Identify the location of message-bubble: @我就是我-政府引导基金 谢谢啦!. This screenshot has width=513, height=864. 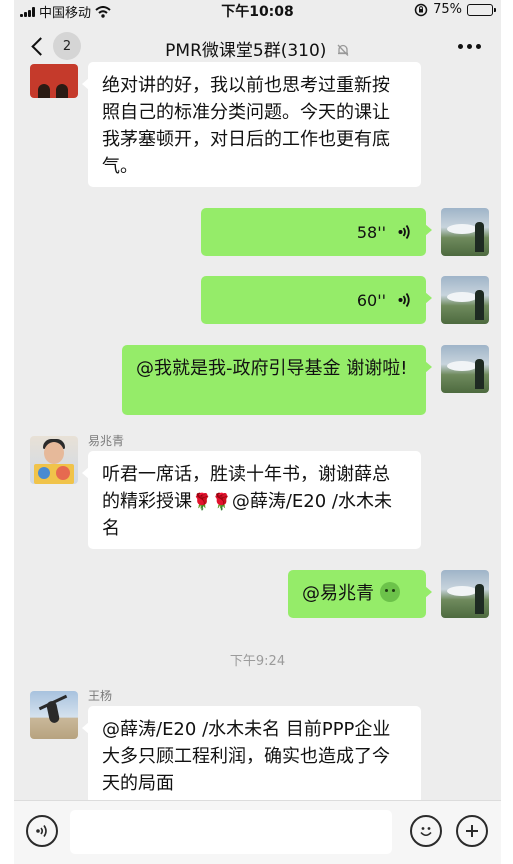
(277, 380).